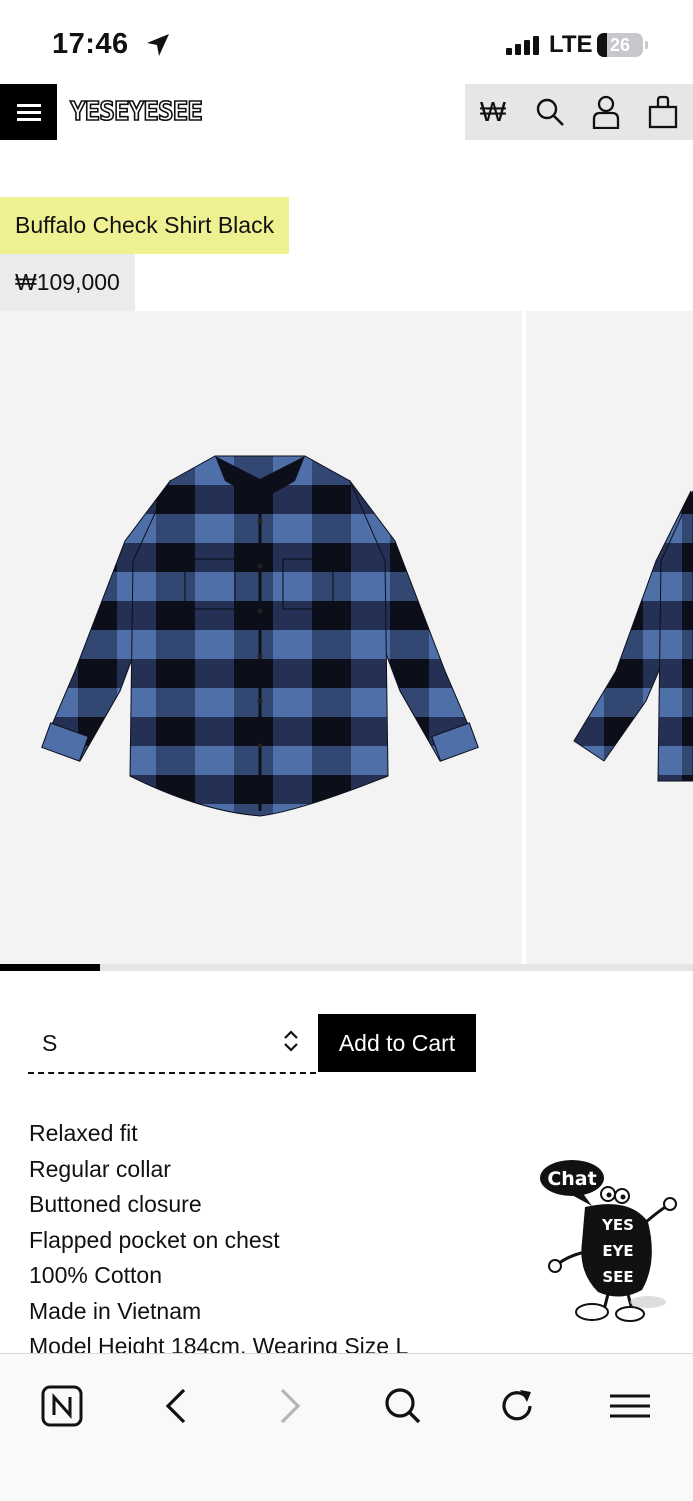 Image resolution: width=693 pixels, height=1501 pixels. Describe the element at coordinates (617, 1225) in the screenshot. I see `svg-text: YES` at that location.